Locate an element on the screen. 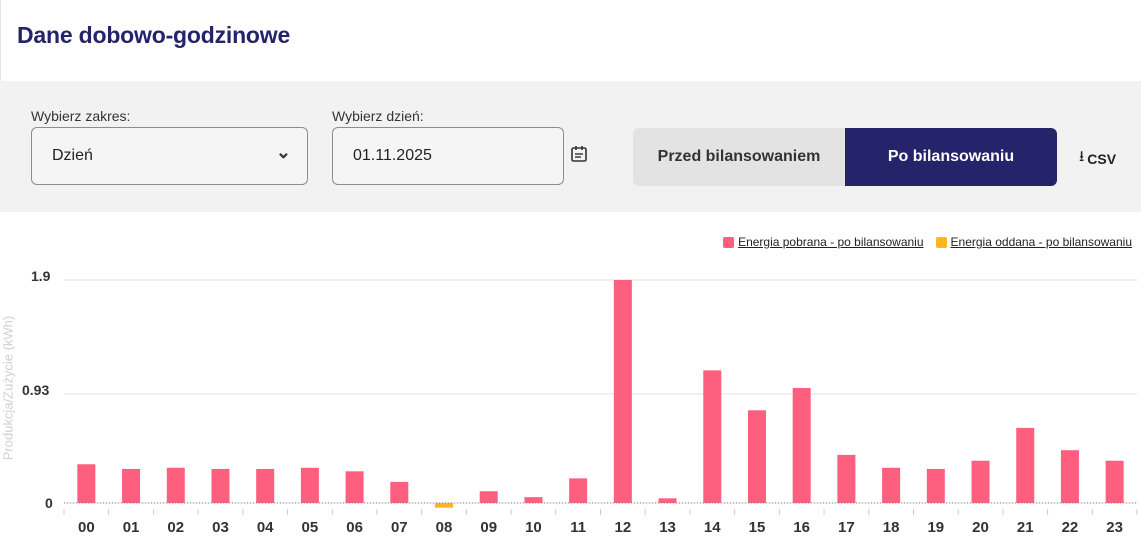 This screenshot has height=543, width=1141. x-tick-label: 21 is located at coordinates (1025, 527).